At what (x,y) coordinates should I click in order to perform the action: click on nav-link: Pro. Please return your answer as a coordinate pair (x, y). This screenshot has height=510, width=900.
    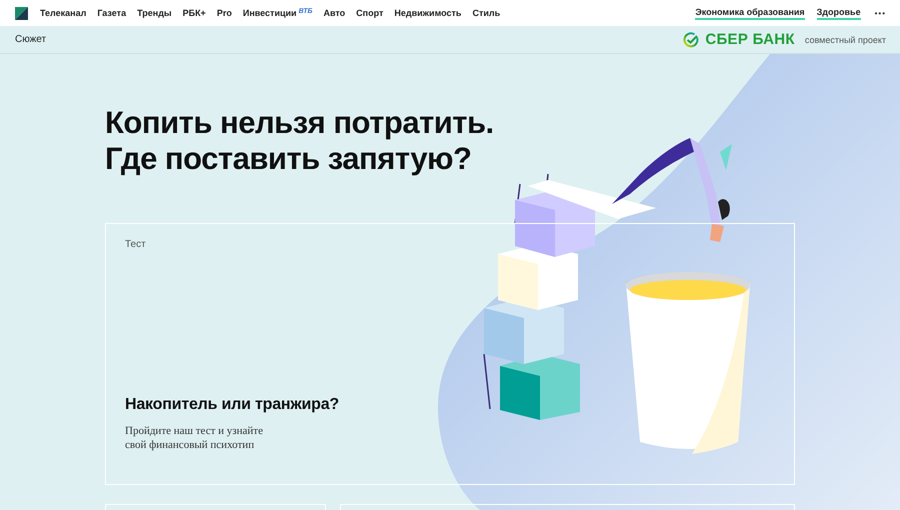
    Looking at the image, I should click on (224, 13).